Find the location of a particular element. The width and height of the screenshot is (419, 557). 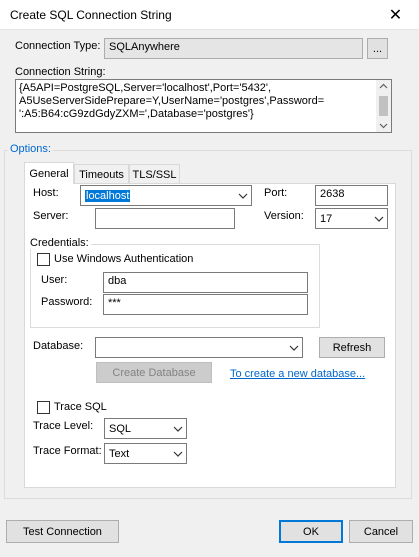

user-label: User: is located at coordinates (54, 280).